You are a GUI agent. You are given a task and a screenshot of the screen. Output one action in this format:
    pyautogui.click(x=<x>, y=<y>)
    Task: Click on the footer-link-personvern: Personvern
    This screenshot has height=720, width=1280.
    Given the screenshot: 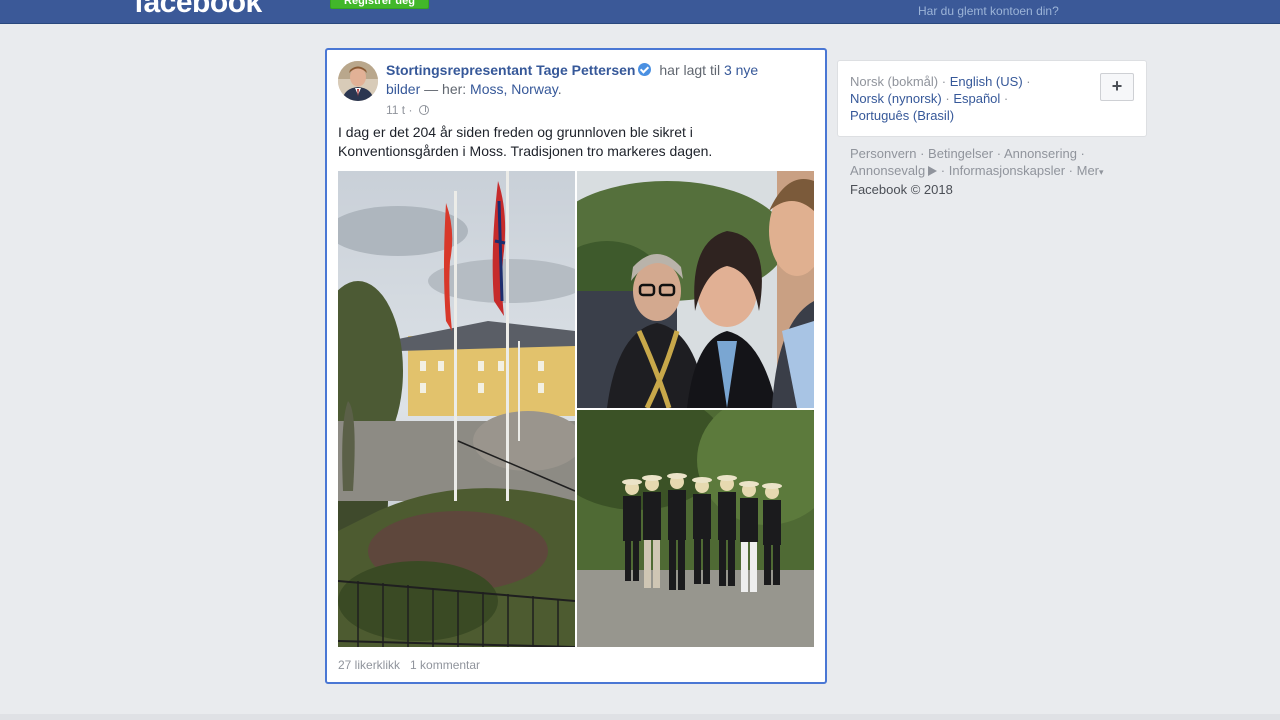 What is the action you would take?
    pyautogui.click(x=883, y=153)
    